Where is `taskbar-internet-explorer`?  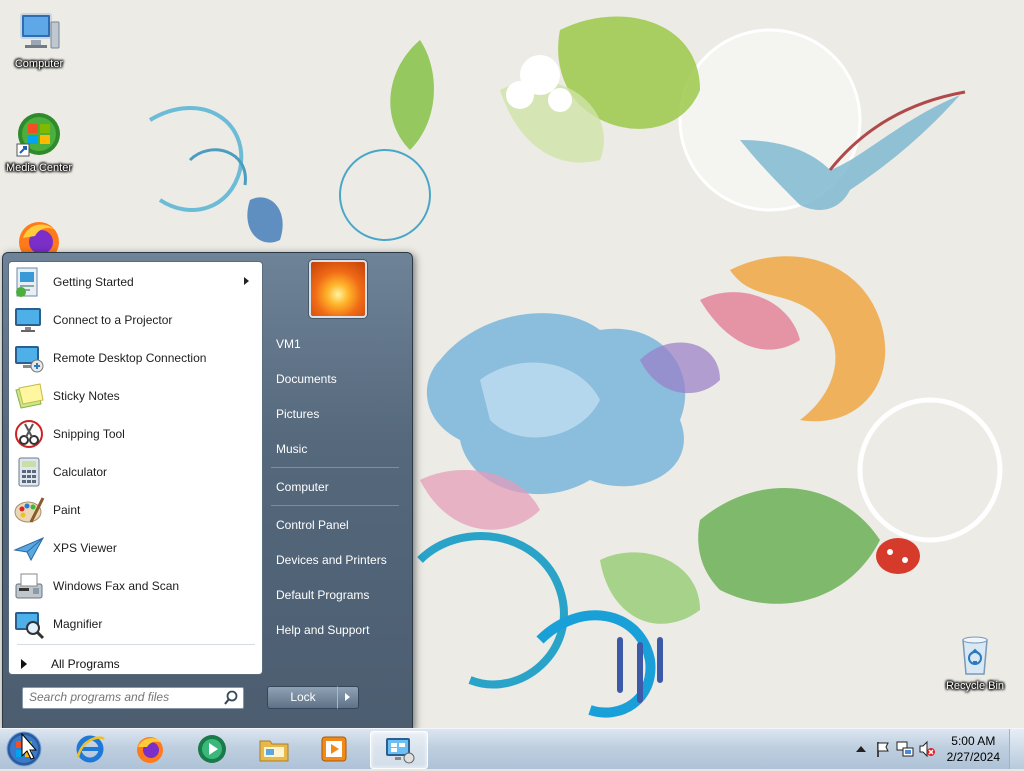
taskbar-internet-explorer is located at coordinates (90, 749).